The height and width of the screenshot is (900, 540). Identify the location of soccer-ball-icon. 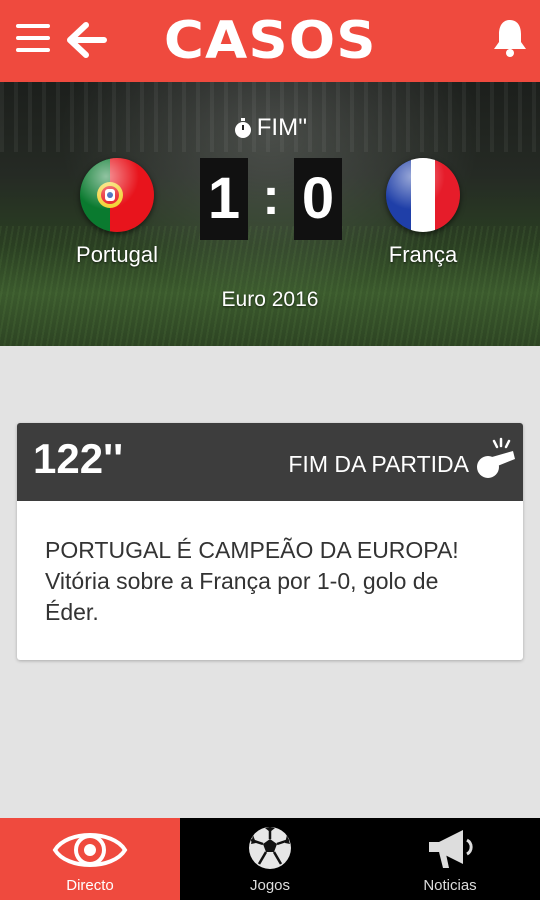
(270, 848).